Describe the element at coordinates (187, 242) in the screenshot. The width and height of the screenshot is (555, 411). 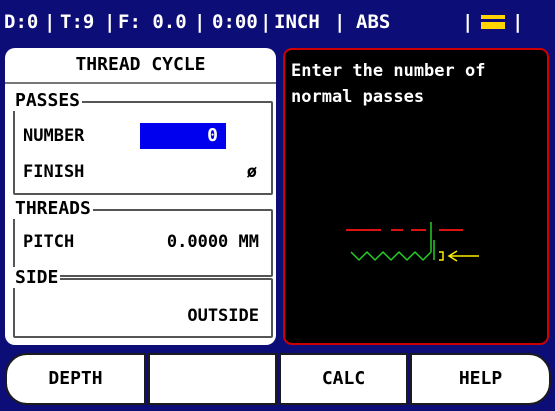
I see `pitch-value: 0.0000 MM` at that location.